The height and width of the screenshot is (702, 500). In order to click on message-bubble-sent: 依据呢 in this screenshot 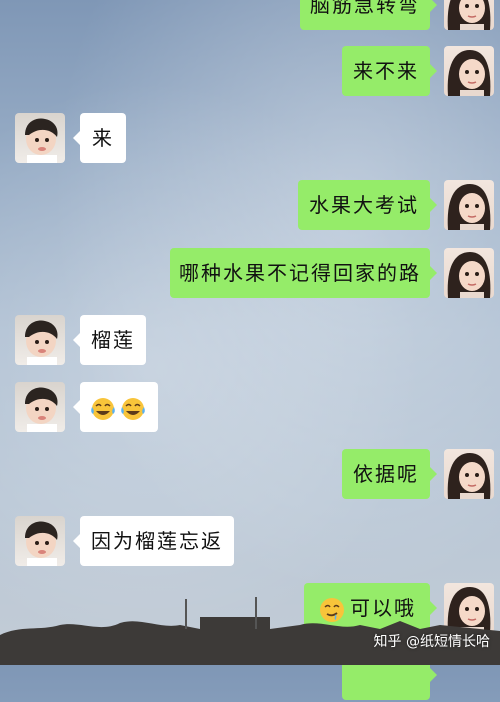, I will do `click(389, 474)`.